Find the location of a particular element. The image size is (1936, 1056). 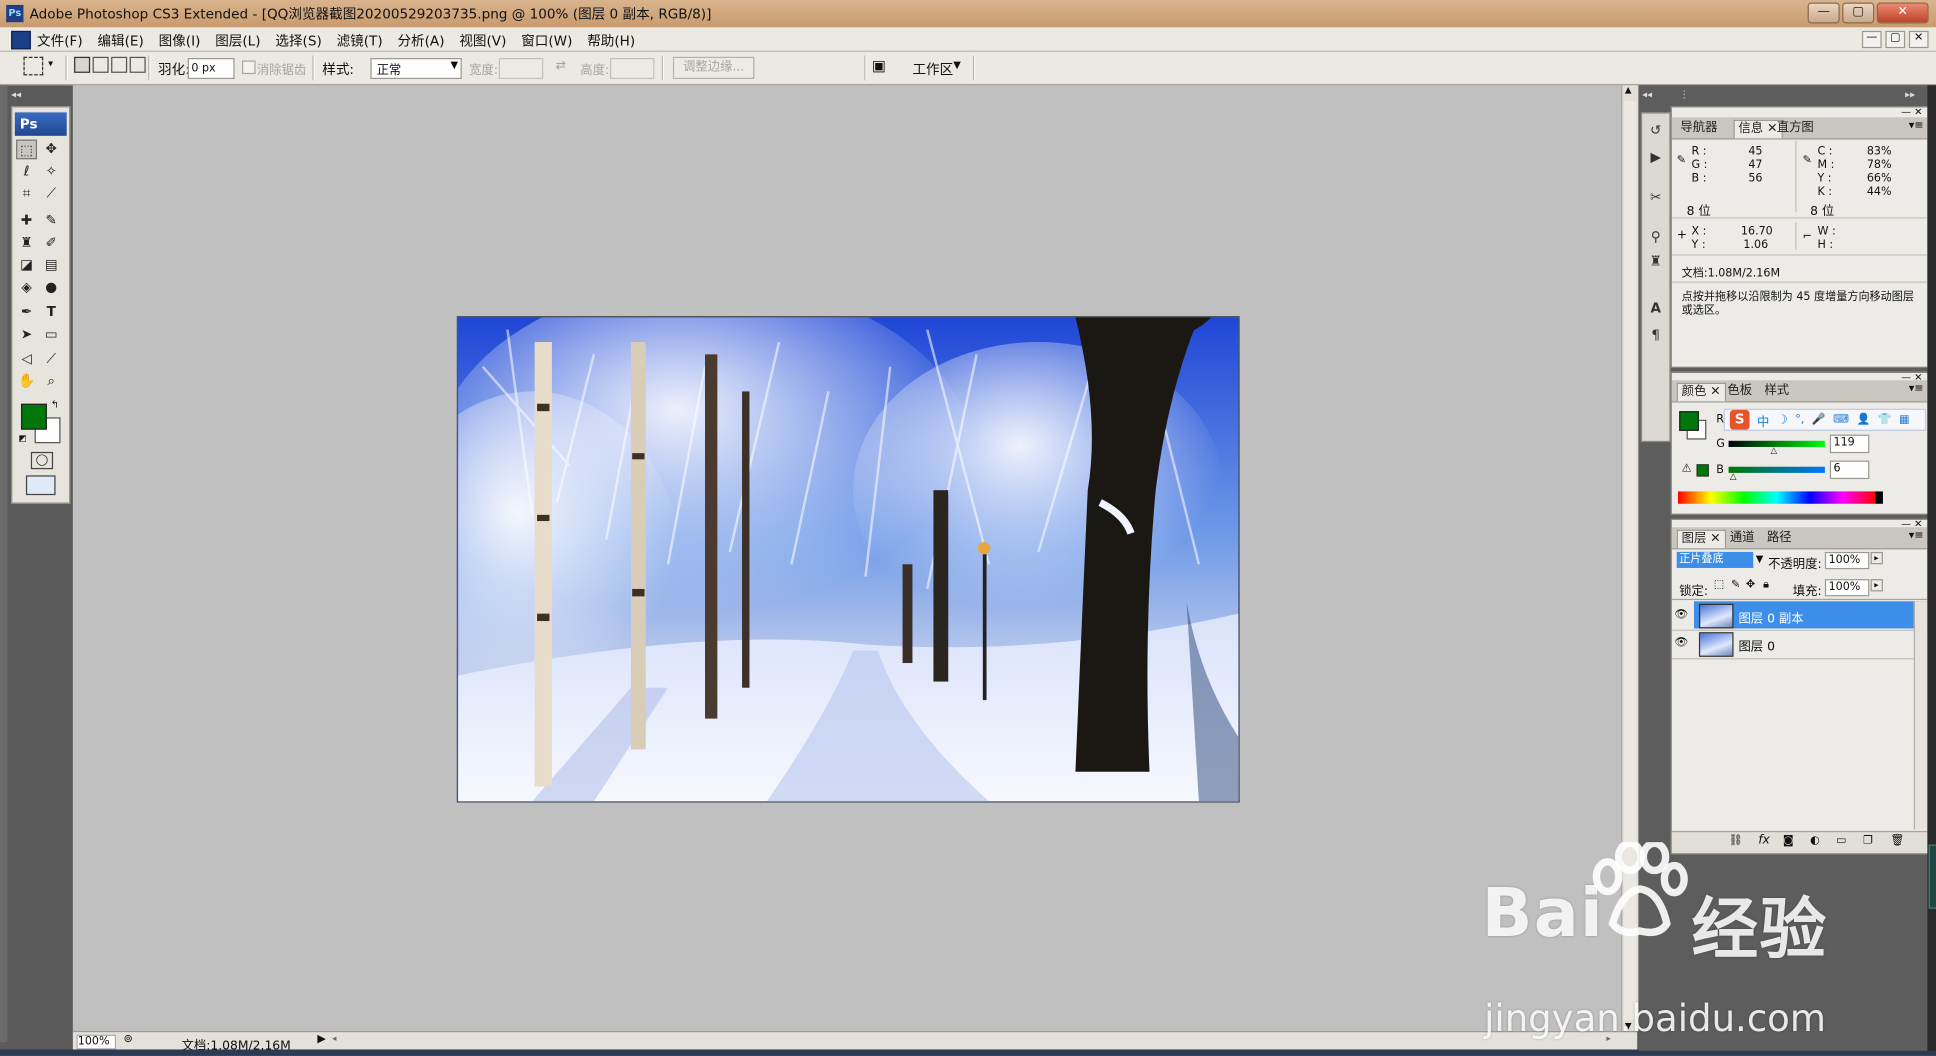

eye-icon: 👁︎ is located at coordinates (1681, 644).